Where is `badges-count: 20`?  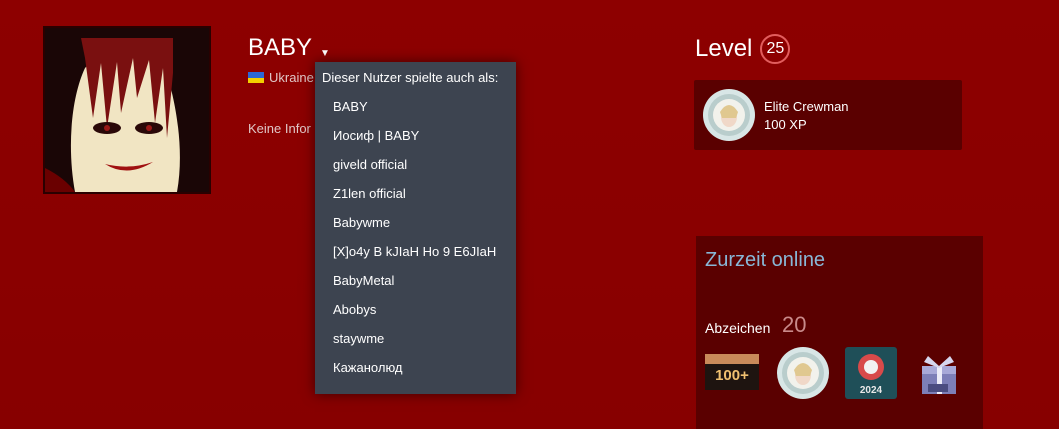 badges-count: 20 is located at coordinates (794, 325).